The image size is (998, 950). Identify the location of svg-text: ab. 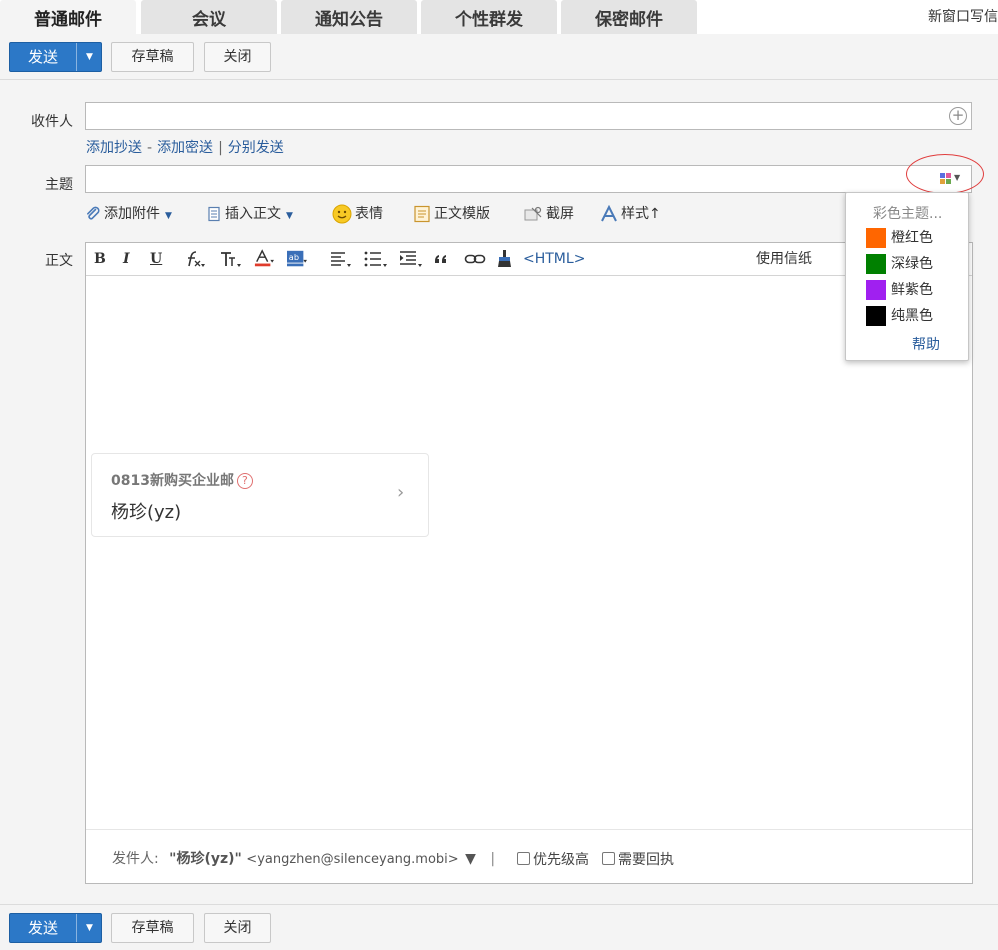
(294, 257).